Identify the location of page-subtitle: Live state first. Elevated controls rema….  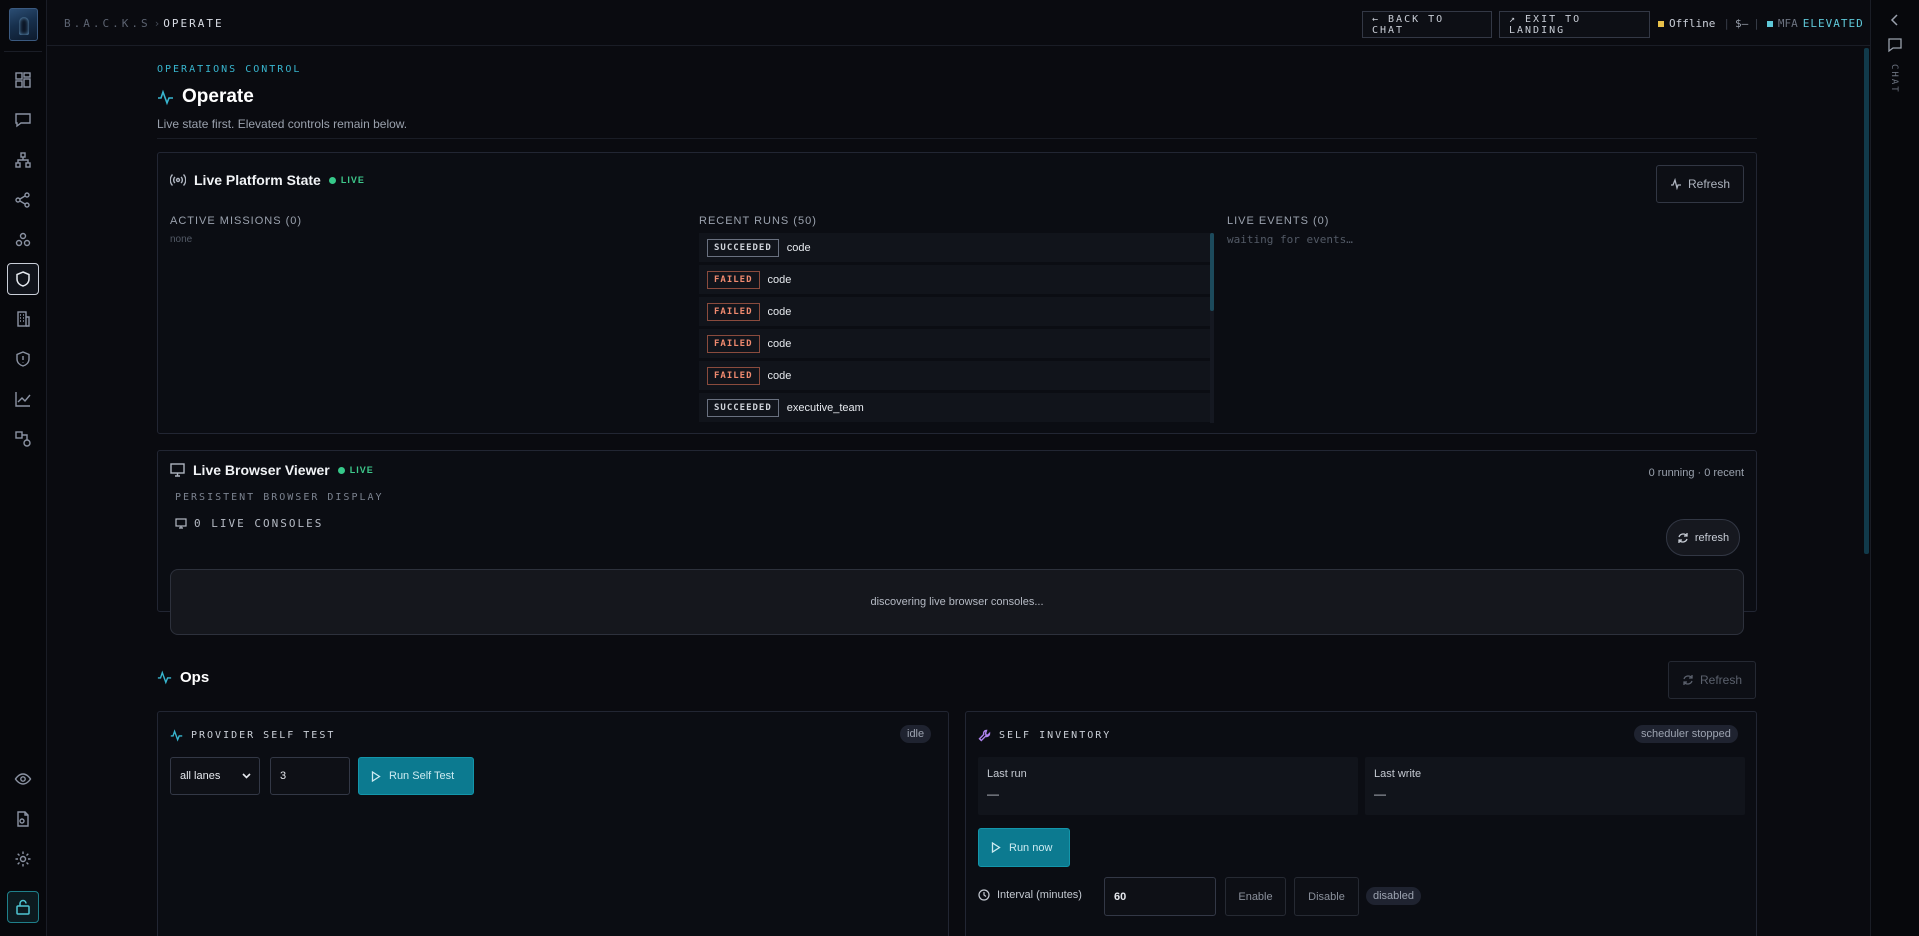
(282, 124).